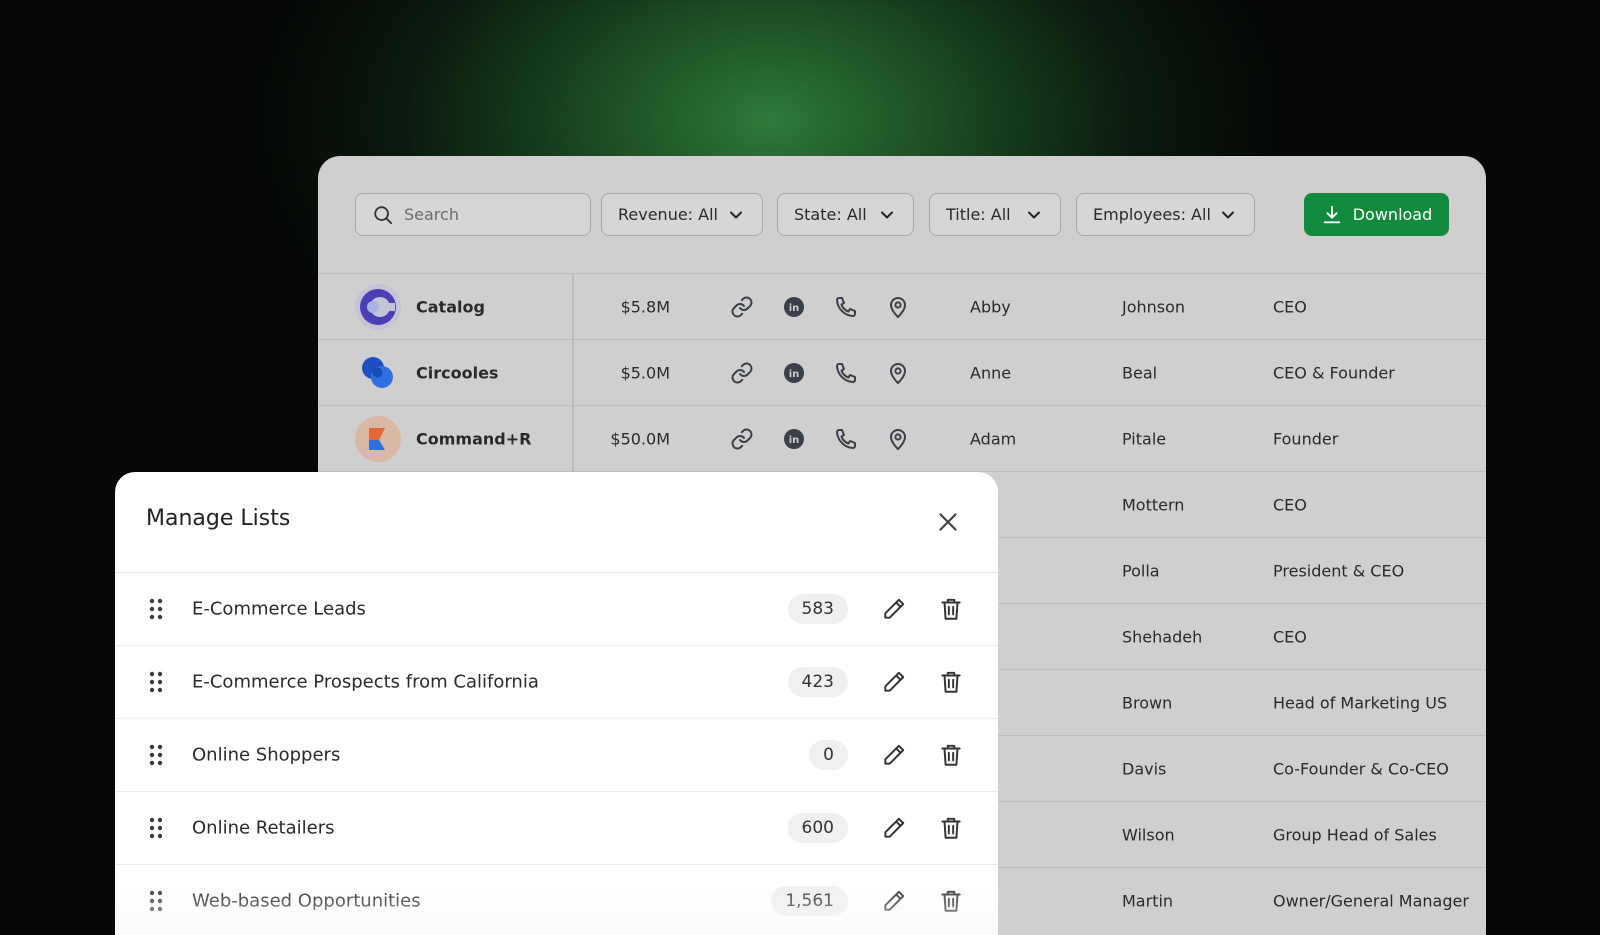 The height and width of the screenshot is (935, 1600). Describe the element at coordinates (473, 438) in the screenshot. I see `company-name: Command+R` at that location.